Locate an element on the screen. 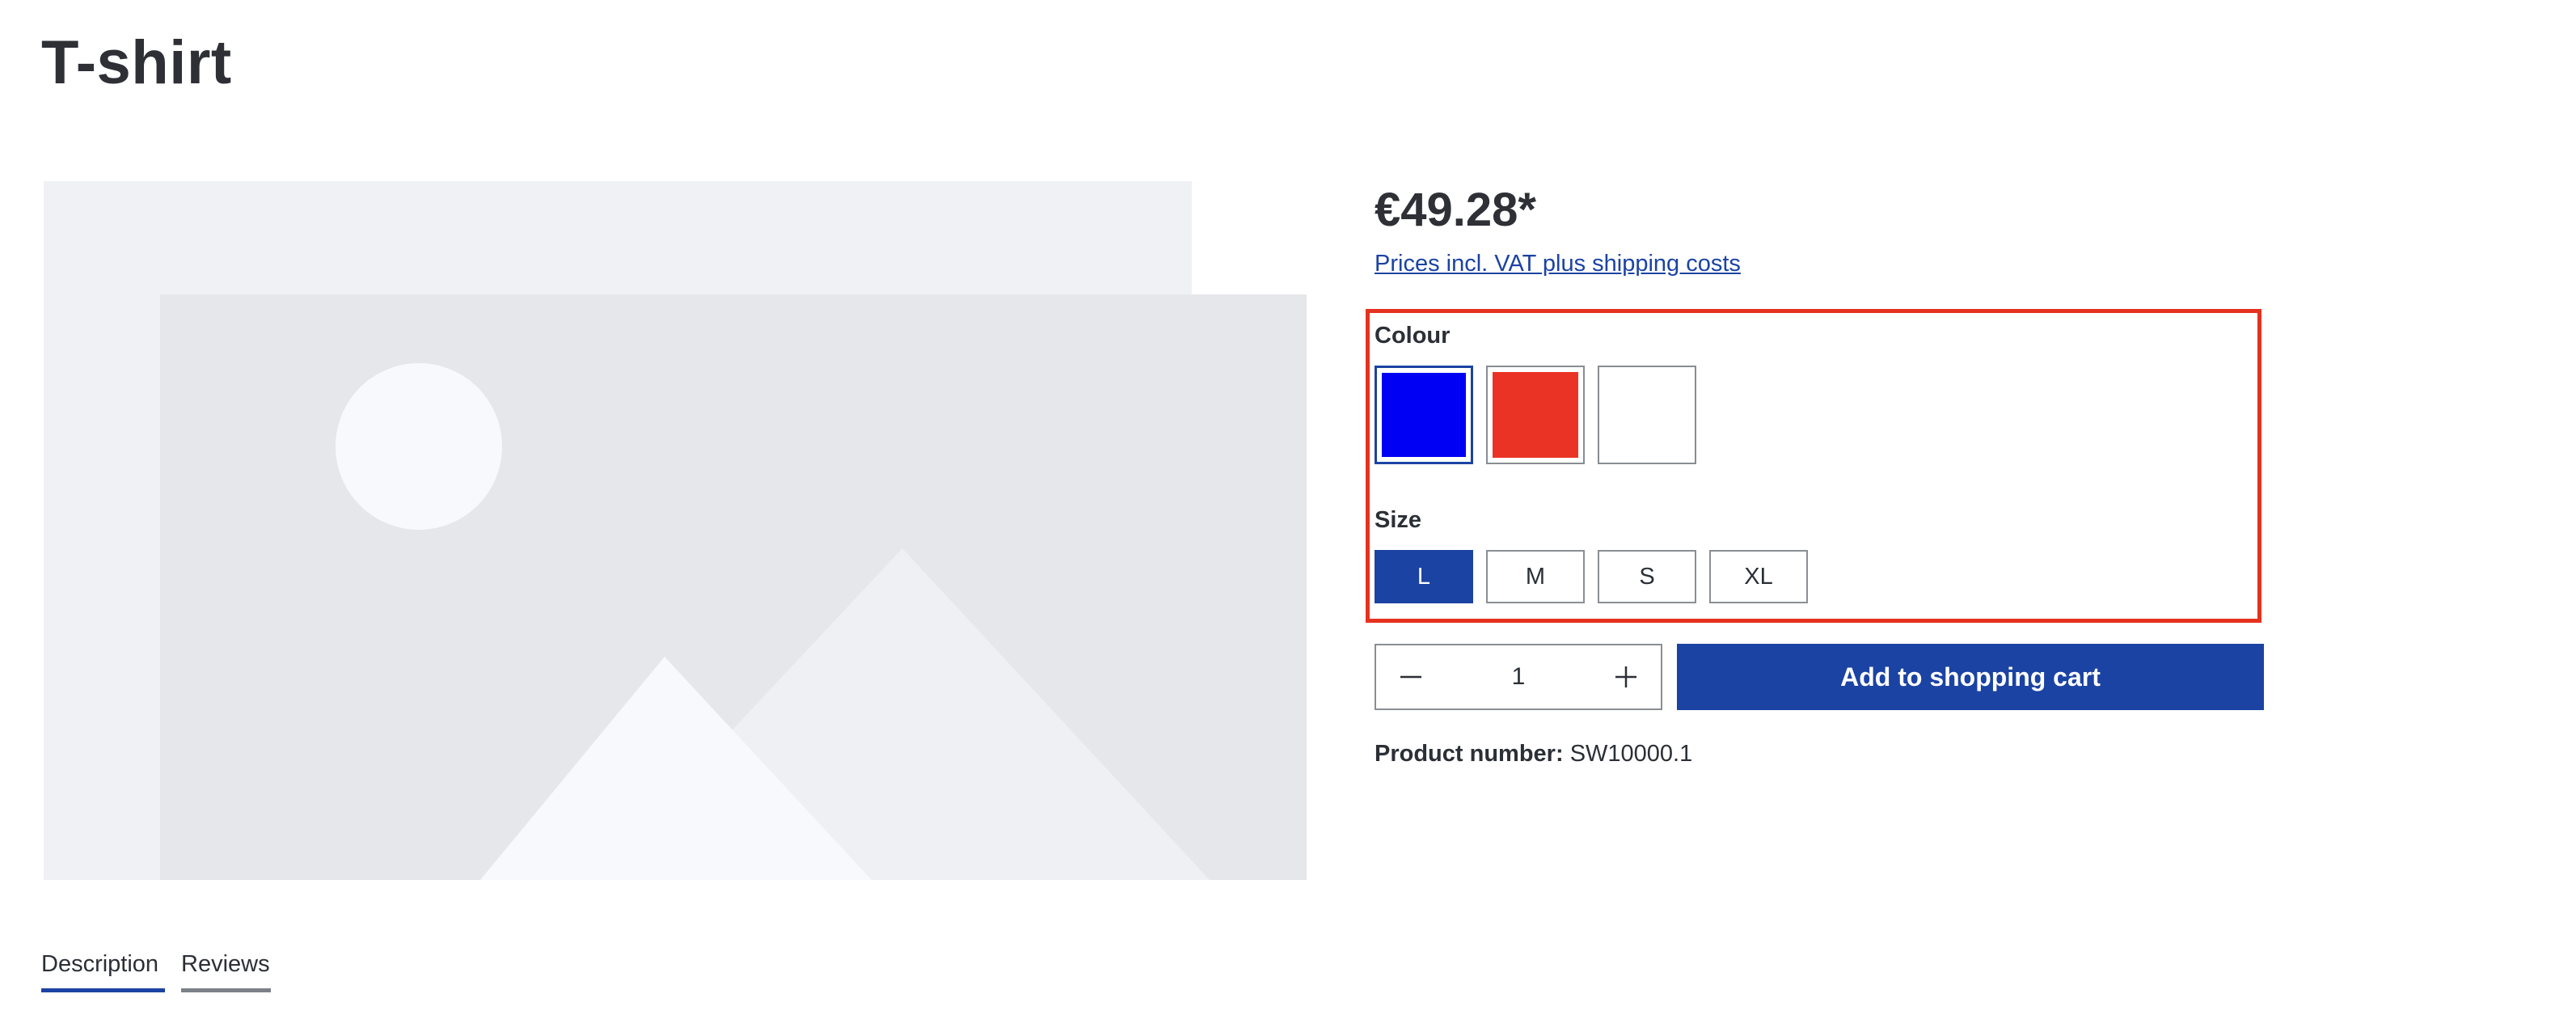  product-number-label: Product number: is located at coordinates (1469, 754).